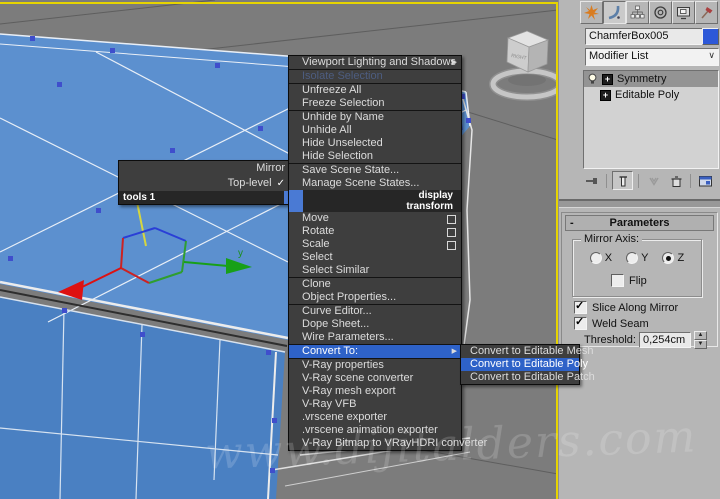 Image resolution: width=720 pixels, height=499 pixels. Describe the element at coordinates (651, 119) in the screenshot. I see `modifier-stack: + Symmetry + Editable Poly` at that location.